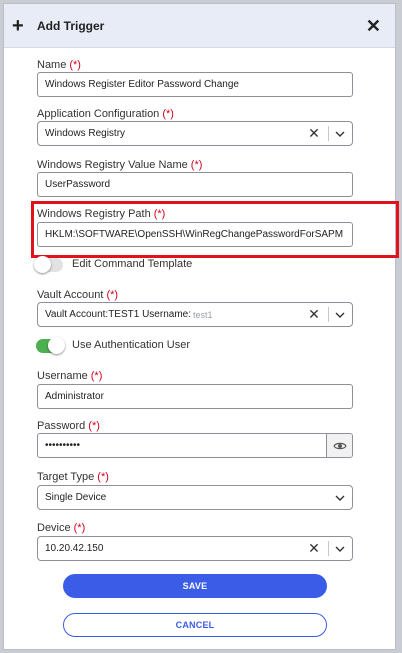  What do you see at coordinates (195, 497) in the screenshot?
I see `target-type-select: Single Device` at bounding box center [195, 497].